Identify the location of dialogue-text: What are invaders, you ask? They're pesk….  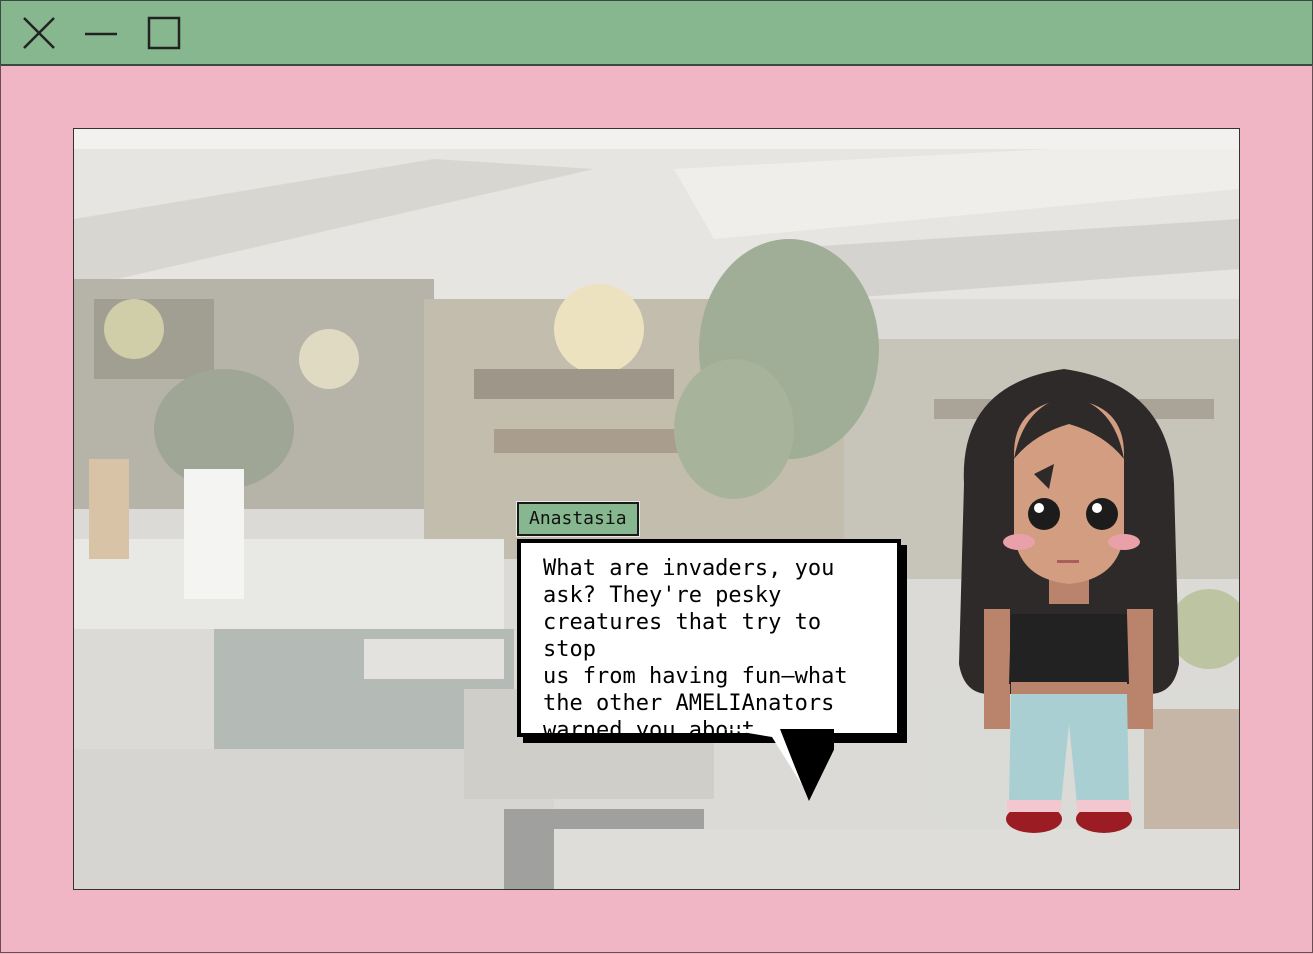
(695, 649).